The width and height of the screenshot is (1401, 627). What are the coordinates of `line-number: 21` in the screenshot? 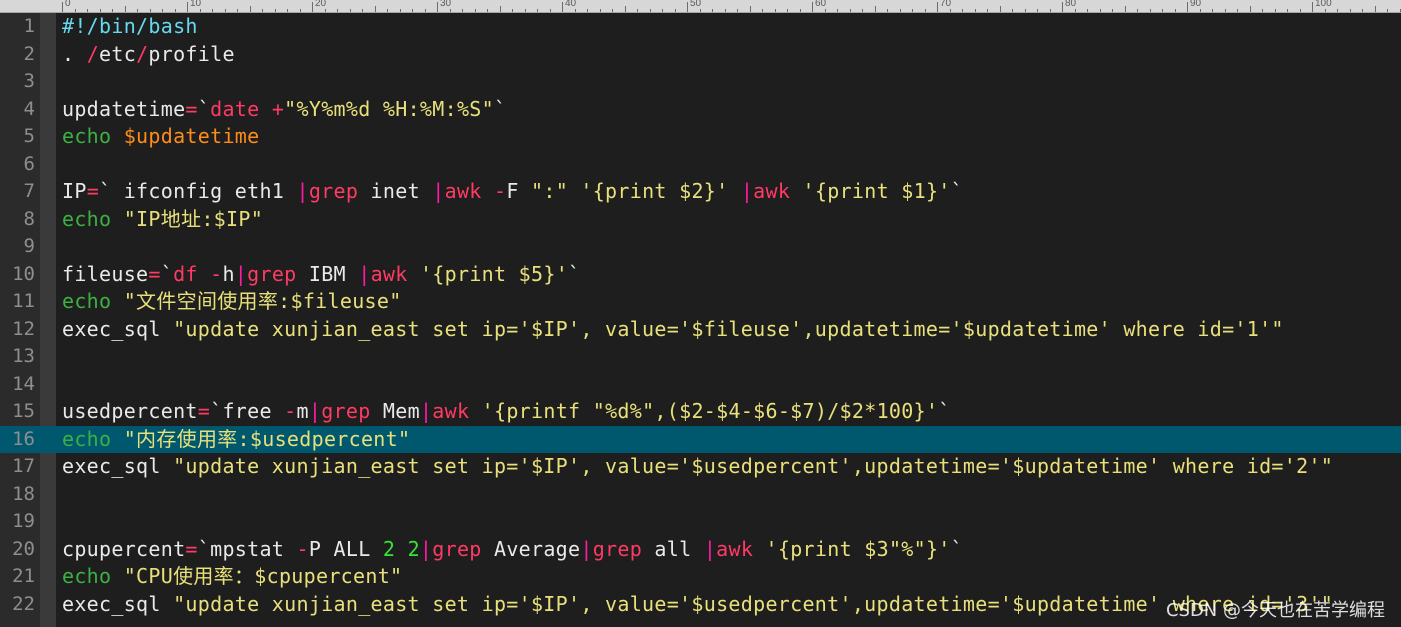 It's located at (23, 576).